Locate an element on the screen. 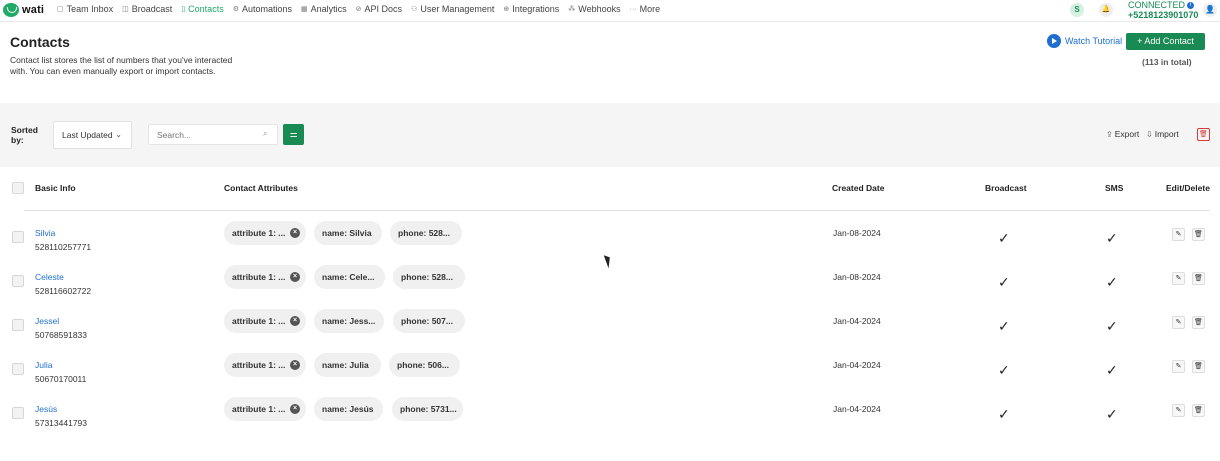  created-date: Jan-08-2024 is located at coordinates (857, 277).